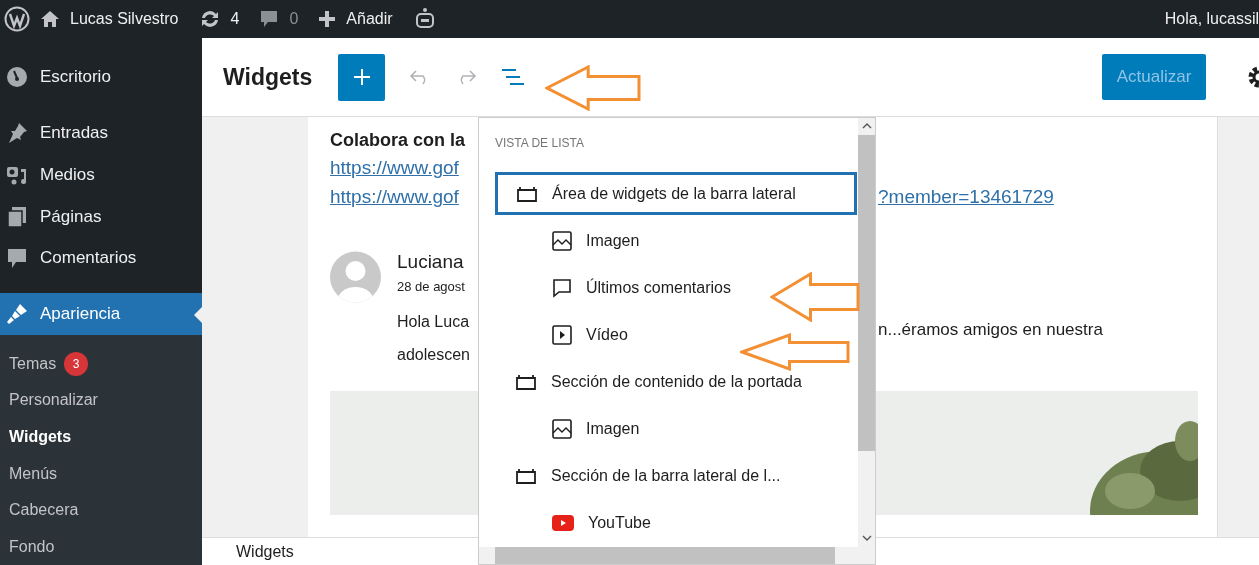 This screenshot has height=565, width=1259. Describe the element at coordinates (101, 473) in the screenshot. I see `submenu-item: Menús` at that location.